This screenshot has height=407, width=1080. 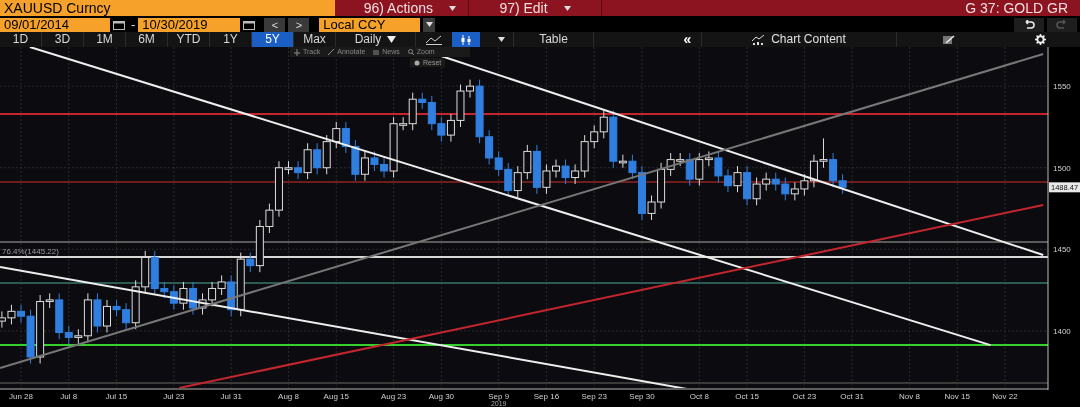 I want to click on pencil-icon, so click(x=331, y=52).